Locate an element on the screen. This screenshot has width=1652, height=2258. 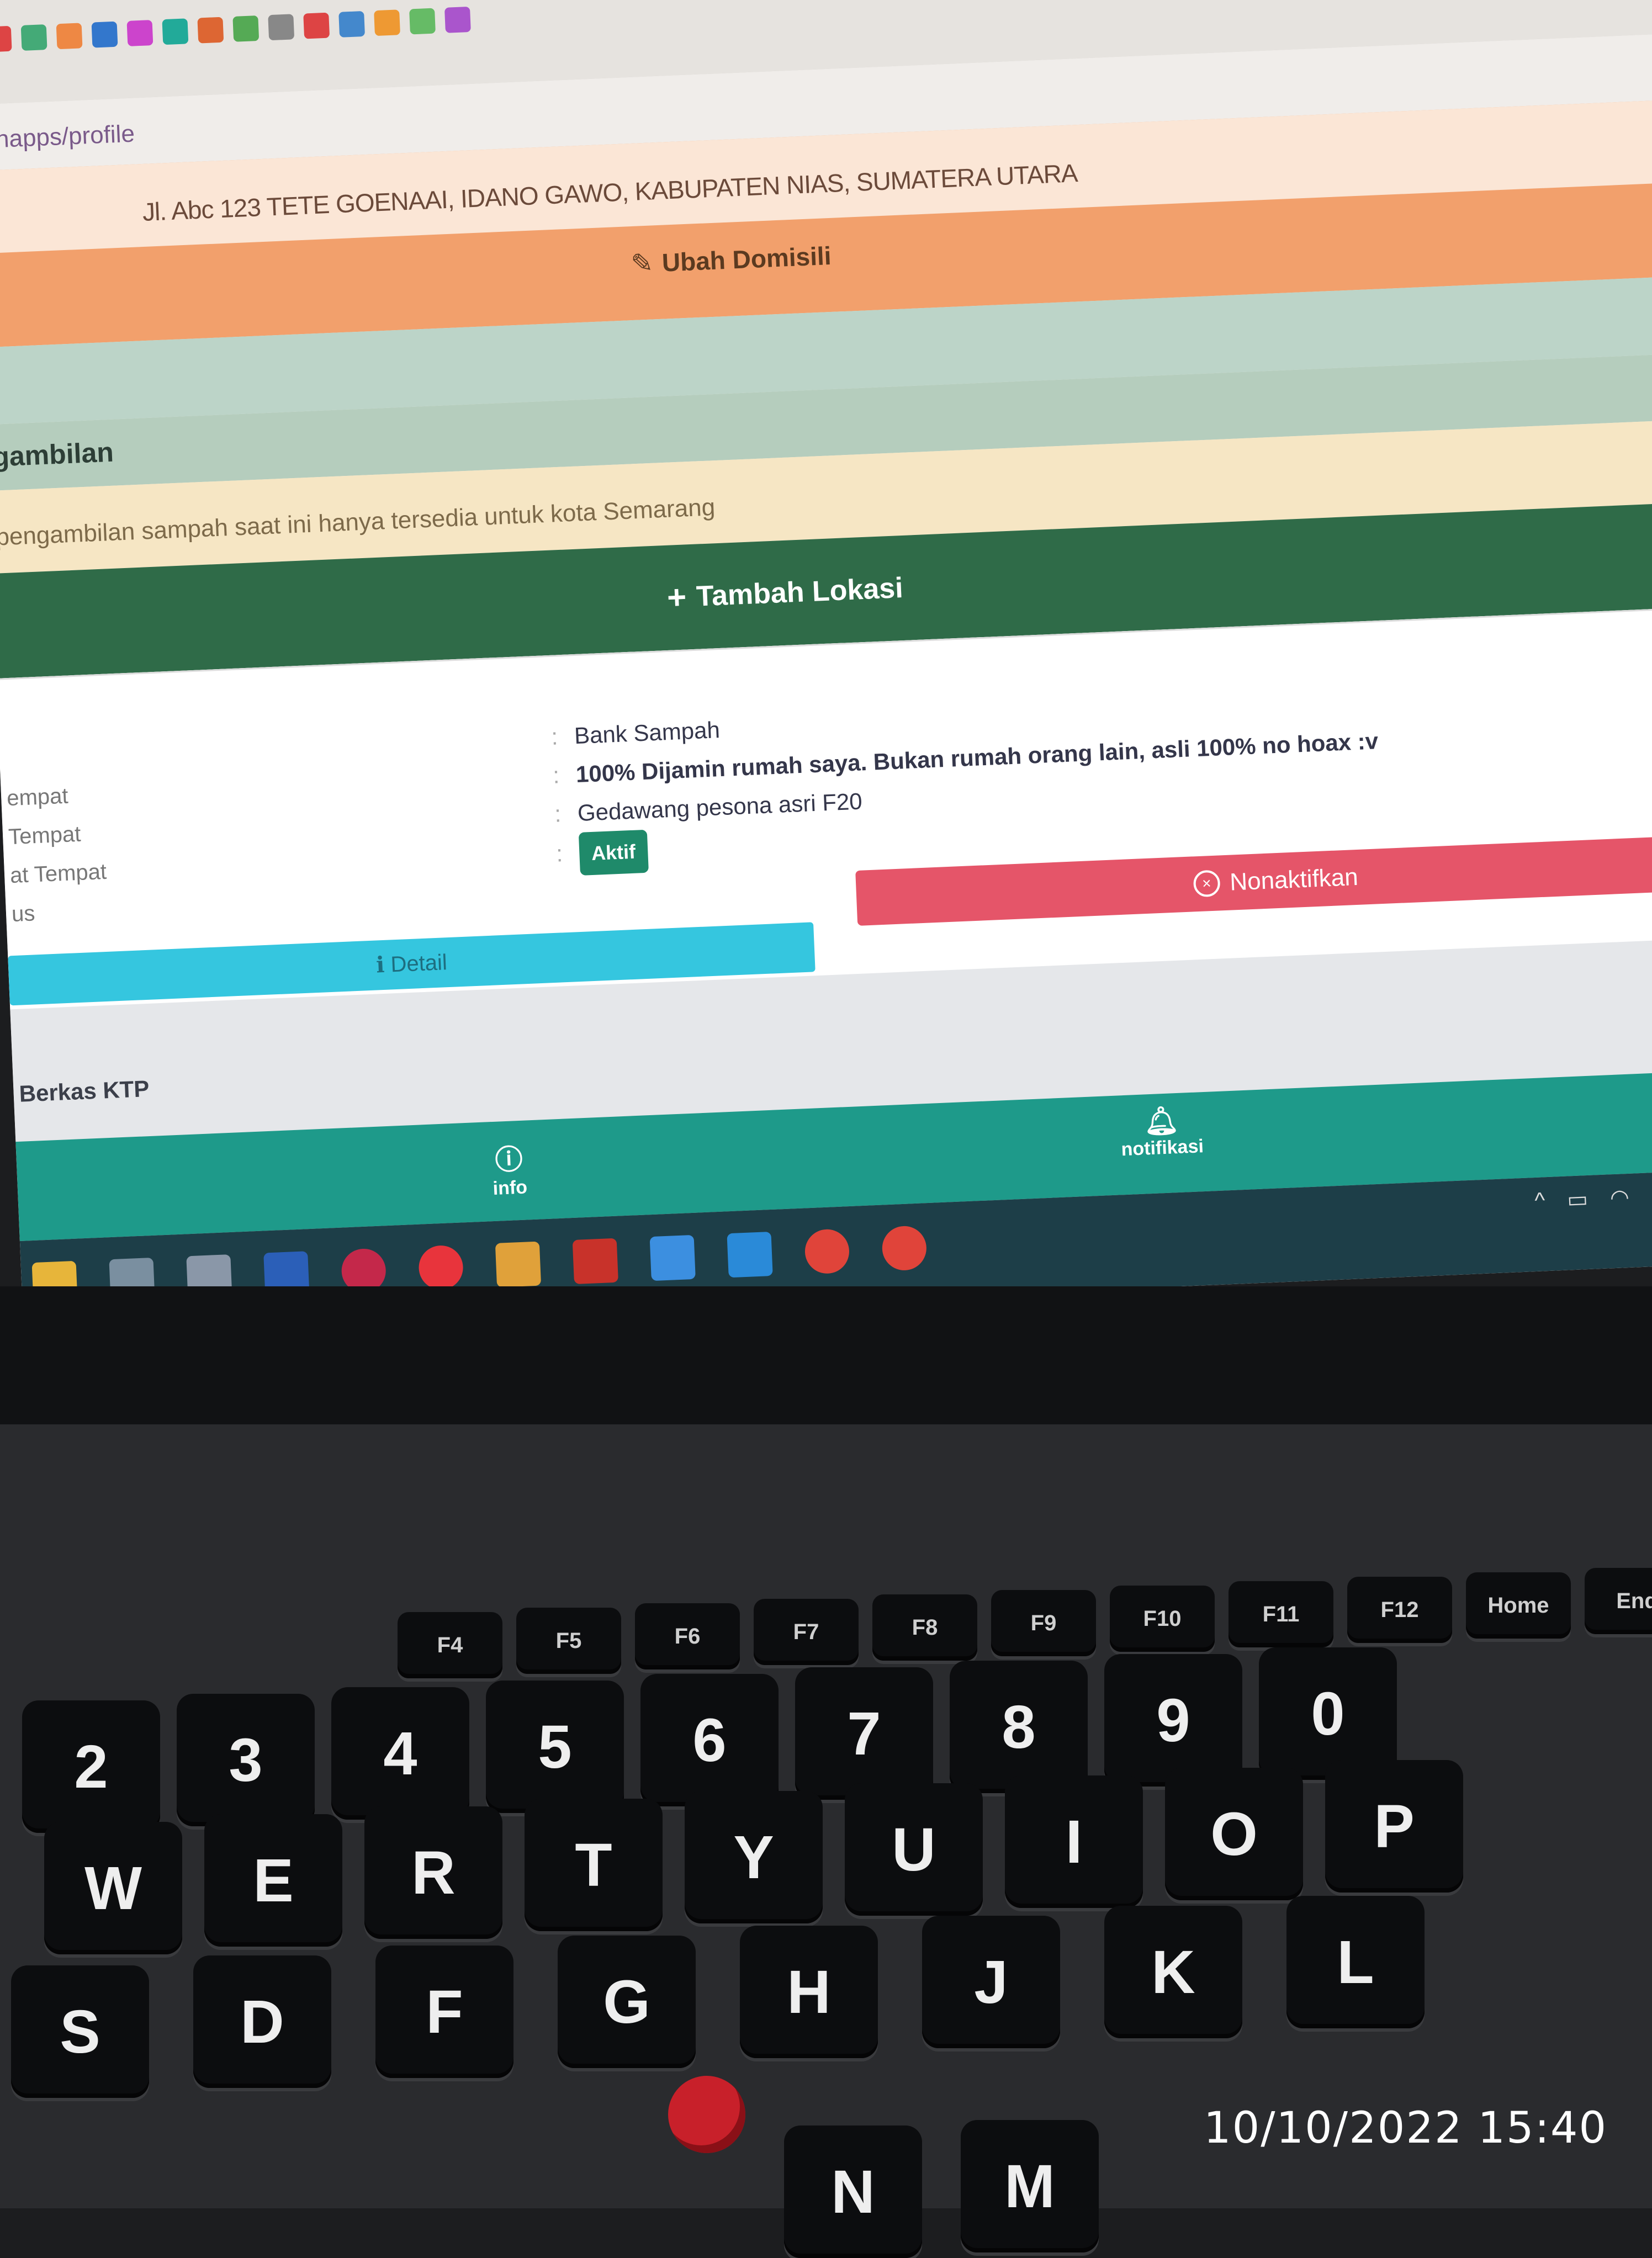
key-f8: F8 is located at coordinates (924, 1627).